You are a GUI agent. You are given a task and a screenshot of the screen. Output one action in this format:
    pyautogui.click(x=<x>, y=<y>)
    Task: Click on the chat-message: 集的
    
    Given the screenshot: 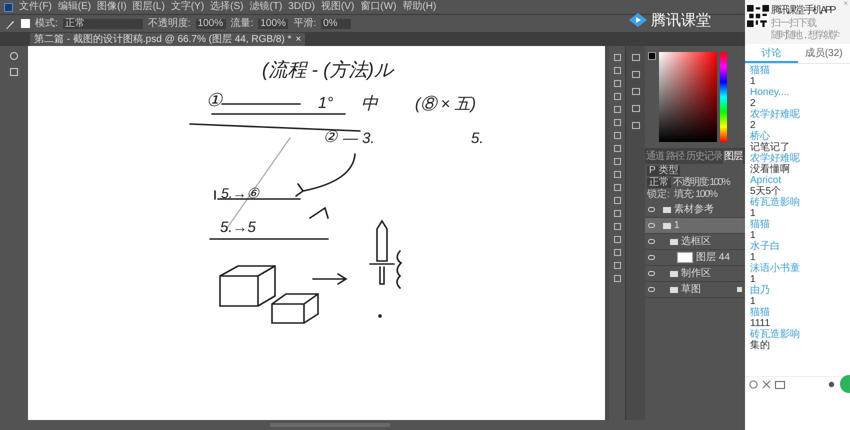 What is the action you would take?
    pyautogui.click(x=760, y=345)
    